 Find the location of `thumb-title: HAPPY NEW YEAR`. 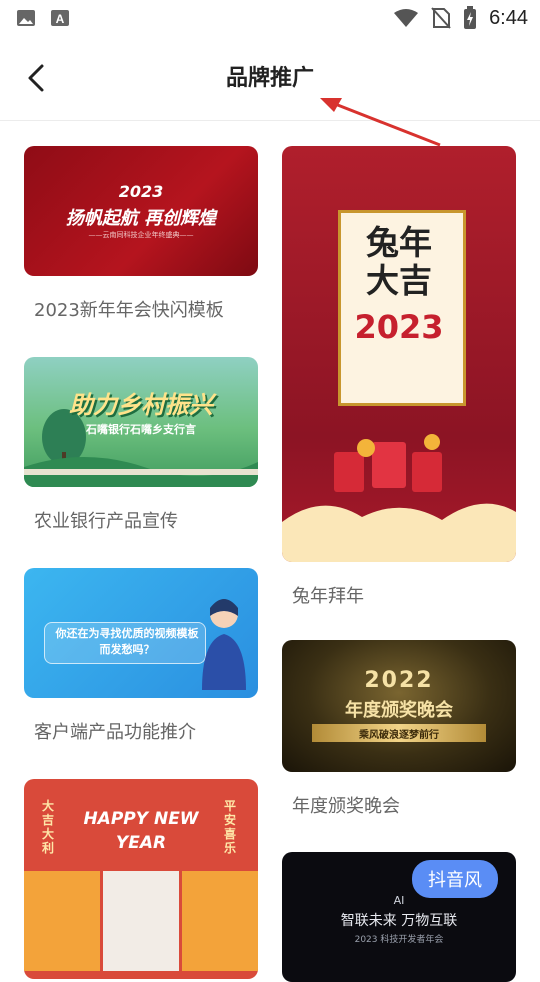

thumb-title: HAPPY NEW YEAR is located at coordinates (141, 831).